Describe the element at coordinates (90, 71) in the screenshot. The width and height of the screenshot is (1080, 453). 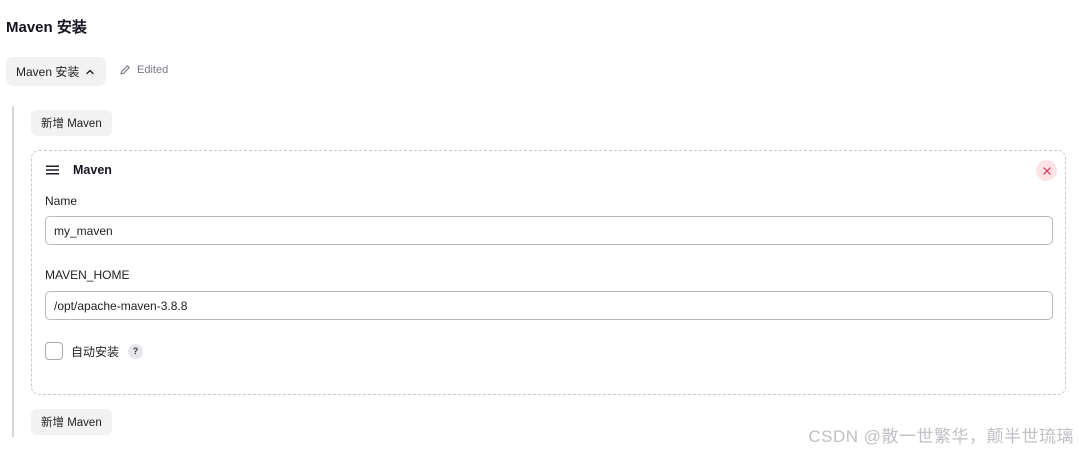
I see `chevron-up-icon` at that location.